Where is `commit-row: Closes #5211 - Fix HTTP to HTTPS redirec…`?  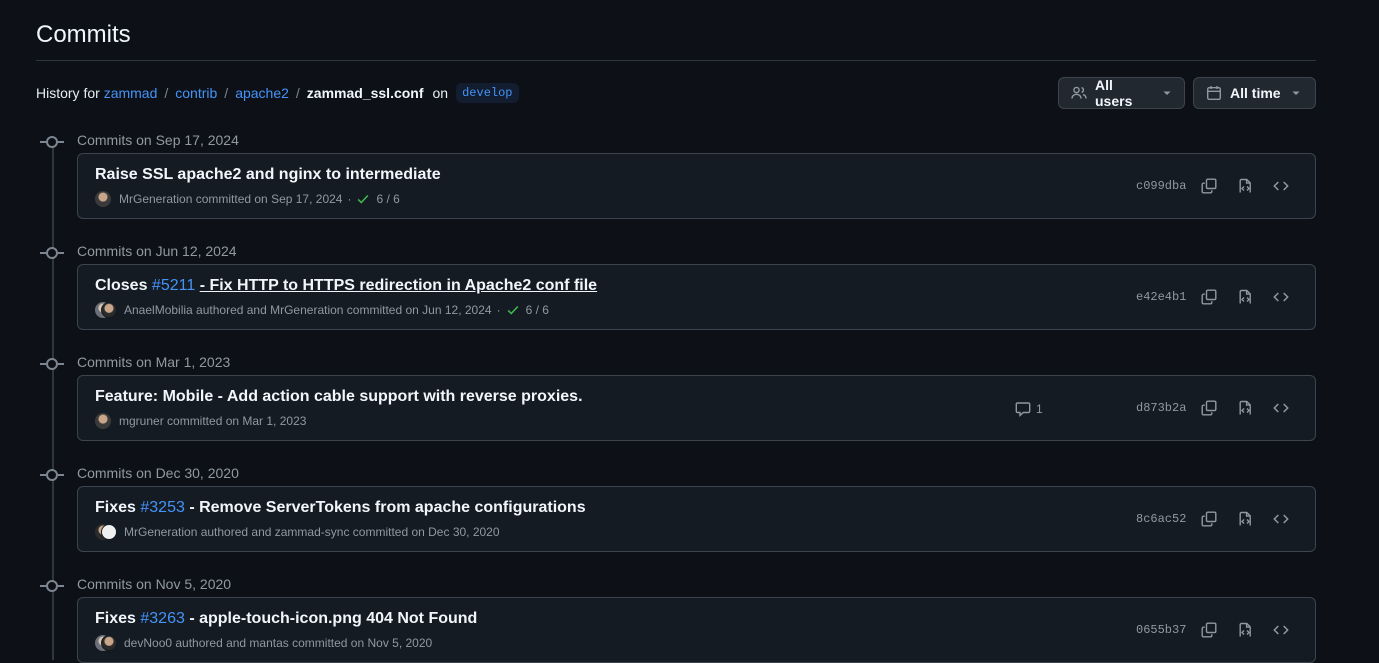
commit-row: Closes #5211 - Fix HTTP to HTTPS redirec… is located at coordinates (696, 297).